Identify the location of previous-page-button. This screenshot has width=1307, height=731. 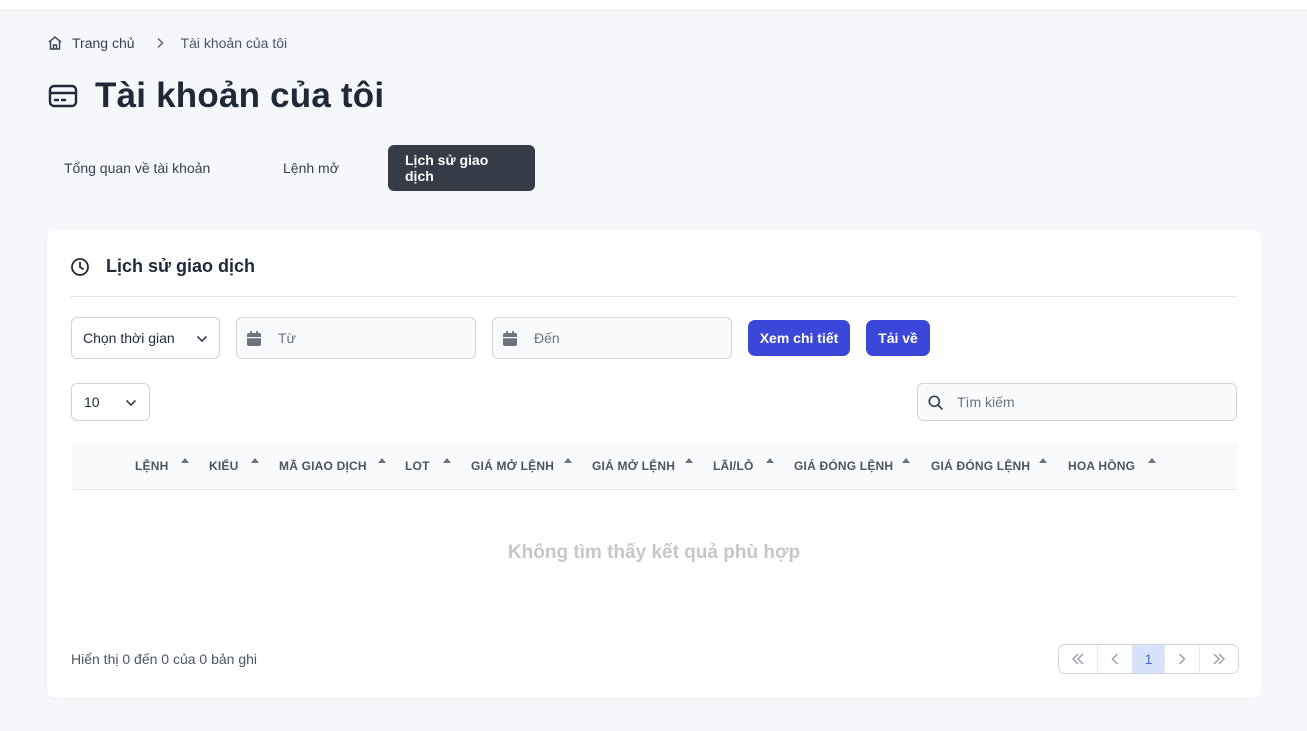
(1115, 659).